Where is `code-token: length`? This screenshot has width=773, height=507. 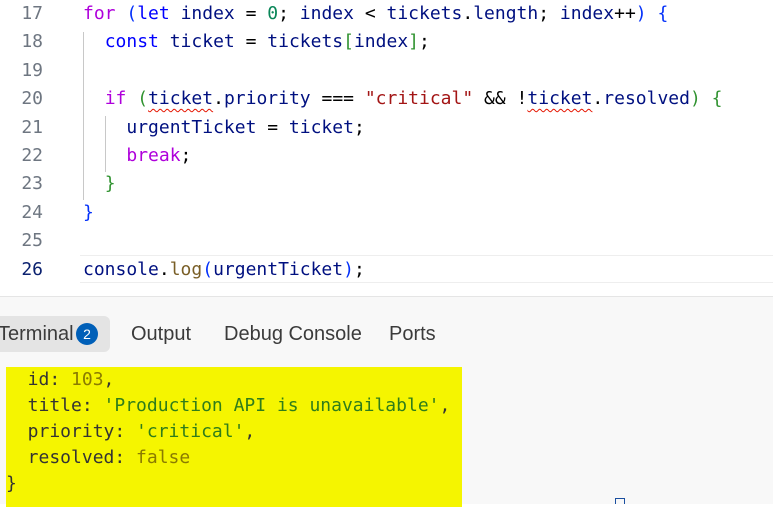
code-token: length is located at coordinates (506, 13).